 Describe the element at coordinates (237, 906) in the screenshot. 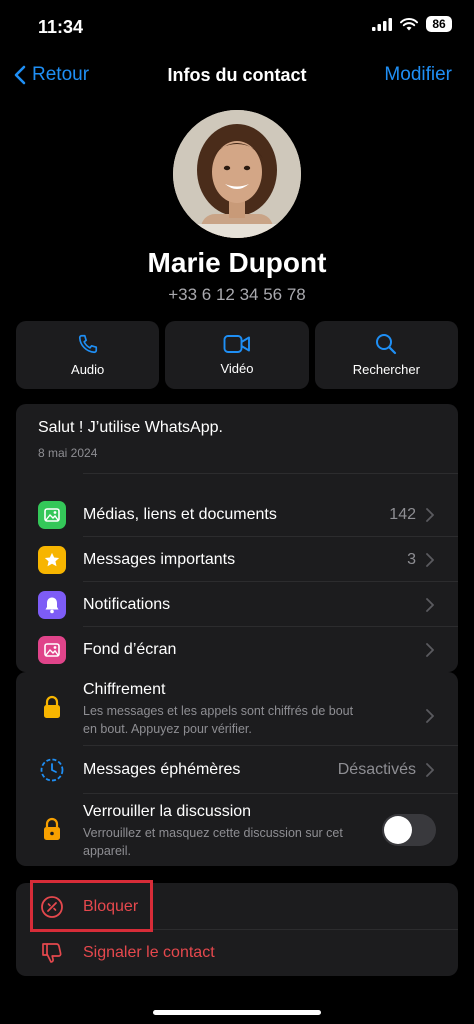

I see `block-contact-row: Bloquer` at that location.